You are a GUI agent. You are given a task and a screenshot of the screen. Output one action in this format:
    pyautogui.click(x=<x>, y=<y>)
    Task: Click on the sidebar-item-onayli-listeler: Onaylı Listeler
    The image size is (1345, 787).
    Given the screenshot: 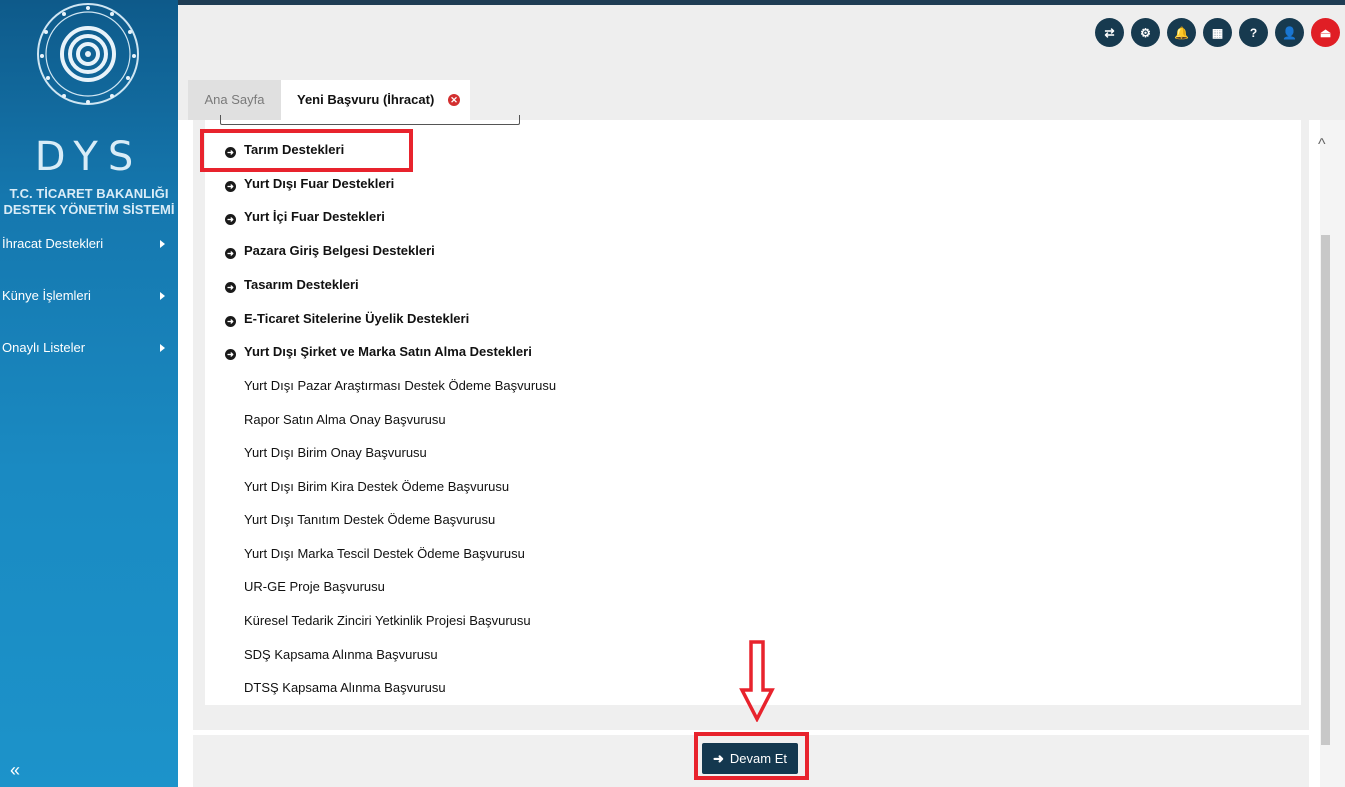 What is the action you would take?
    pyautogui.click(x=89, y=348)
    